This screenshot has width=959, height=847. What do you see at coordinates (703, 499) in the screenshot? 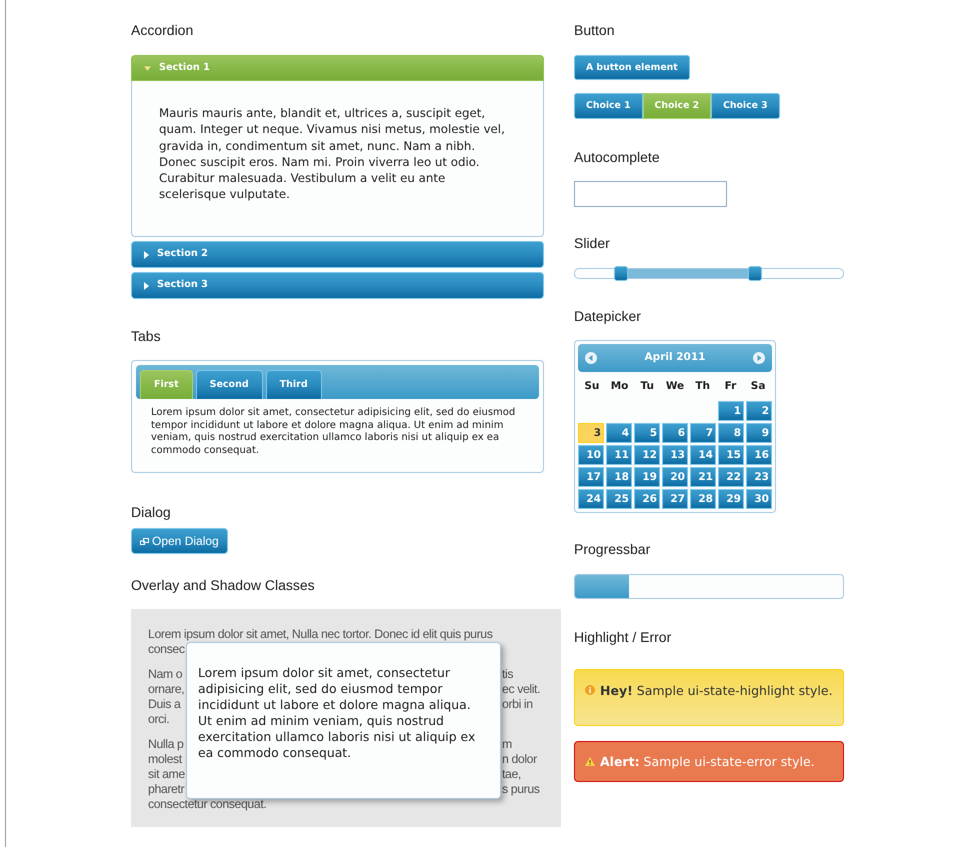
I see `calendar-day: 28` at bounding box center [703, 499].